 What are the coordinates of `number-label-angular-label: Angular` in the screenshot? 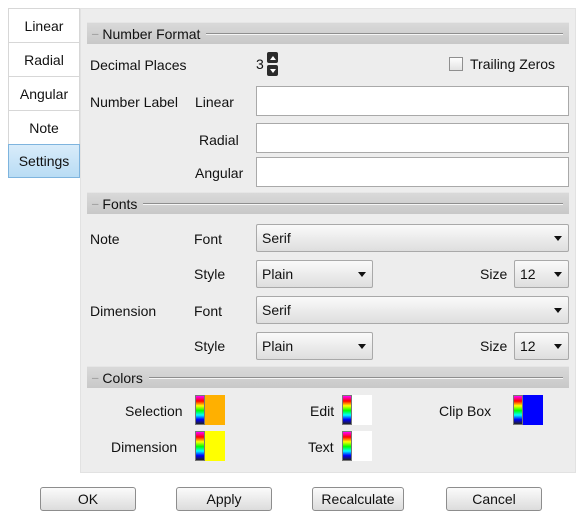 It's located at (219, 173).